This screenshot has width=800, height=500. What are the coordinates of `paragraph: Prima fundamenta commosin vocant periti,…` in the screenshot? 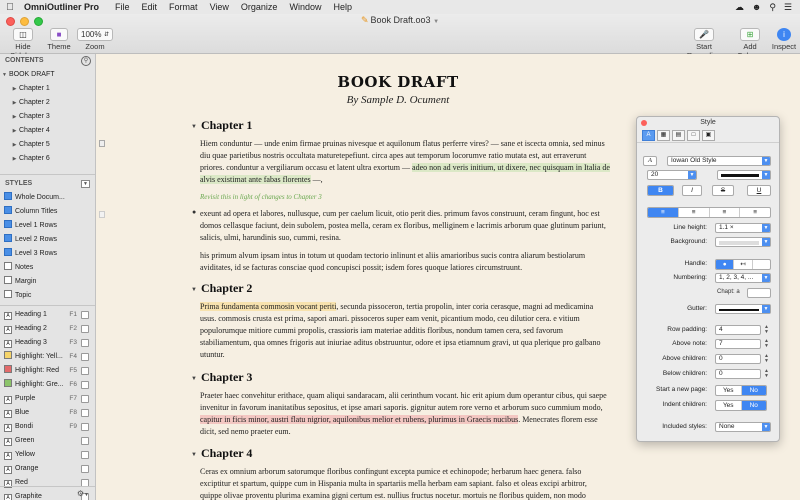 It's located at (405, 331).